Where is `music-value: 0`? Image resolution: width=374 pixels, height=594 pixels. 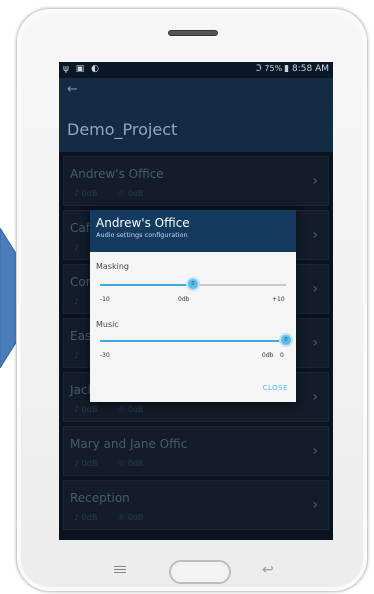
music-value: 0 is located at coordinates (282, 355).